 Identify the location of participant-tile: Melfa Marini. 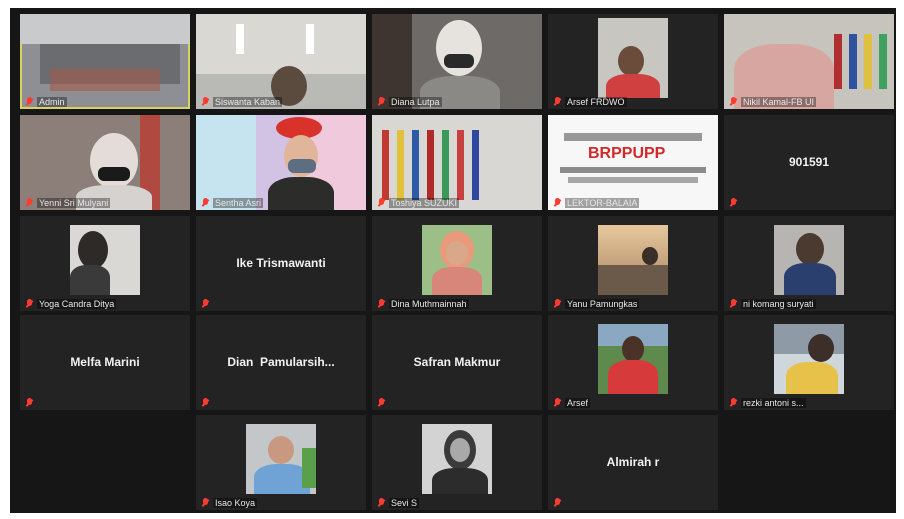
(105, 362).